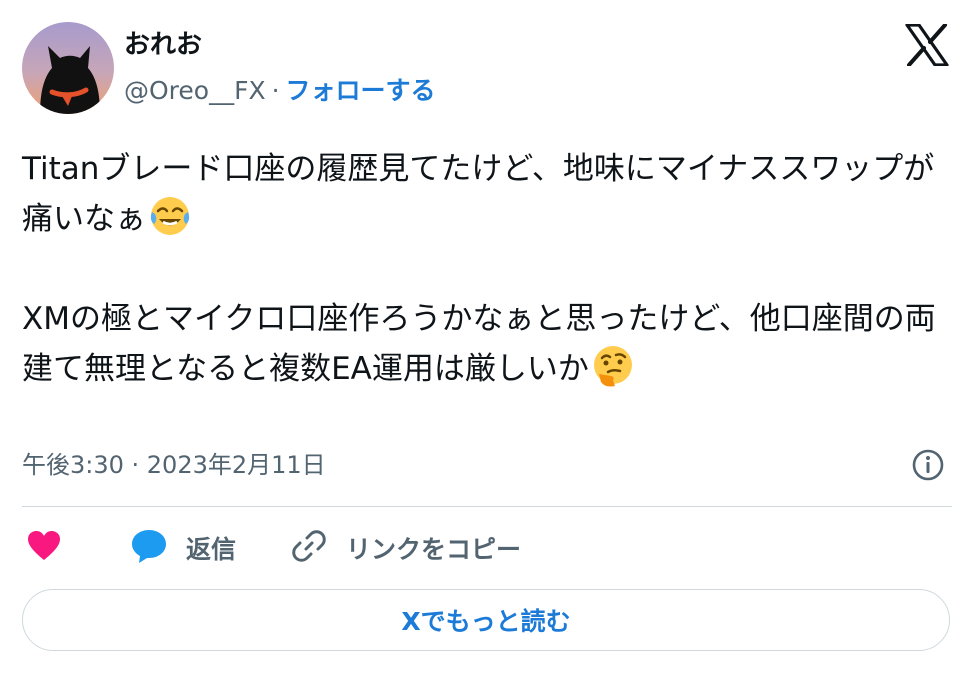  Describe the element at coordinates (163, 45) in the screenshot. I see `display-name: おれお` at that location.